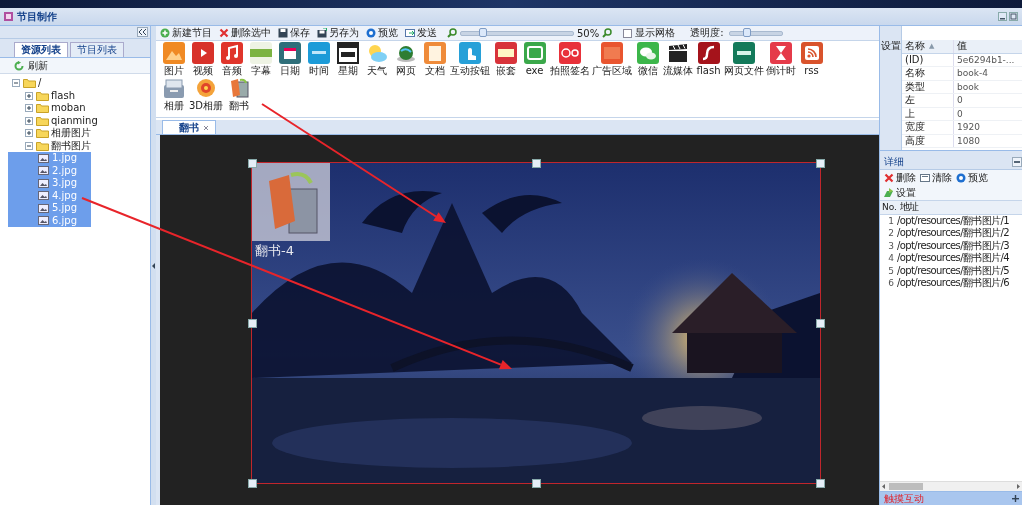  Describe the element at coordinates (40, 83) in the screenshot. I see `tree-item: /` at that location.